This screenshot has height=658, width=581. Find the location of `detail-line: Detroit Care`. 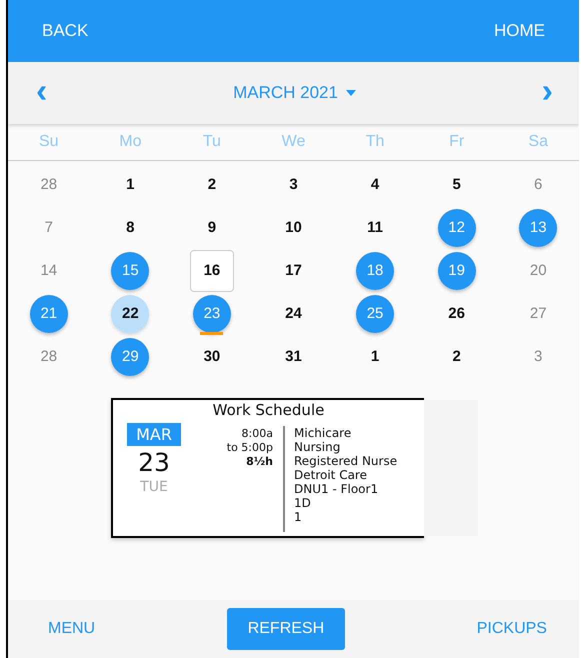

detail-line: Detroit Care is located at coordinates (331, 475).